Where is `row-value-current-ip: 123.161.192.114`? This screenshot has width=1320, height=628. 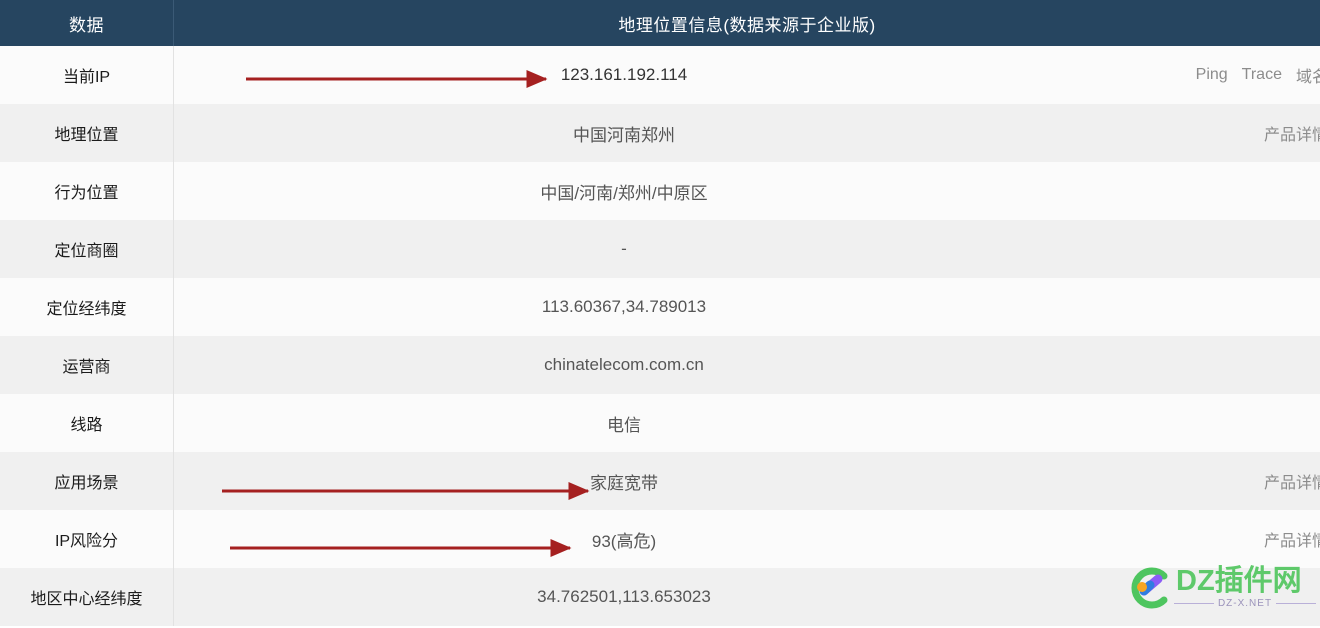 row-value-current-ip: 123.161.192.114 is located at coordinates (624, 74).